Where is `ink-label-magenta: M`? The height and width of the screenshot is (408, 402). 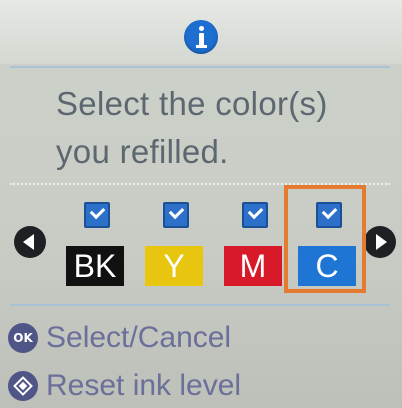 ink-label-magenta: M is located at coordinates (253, 266).